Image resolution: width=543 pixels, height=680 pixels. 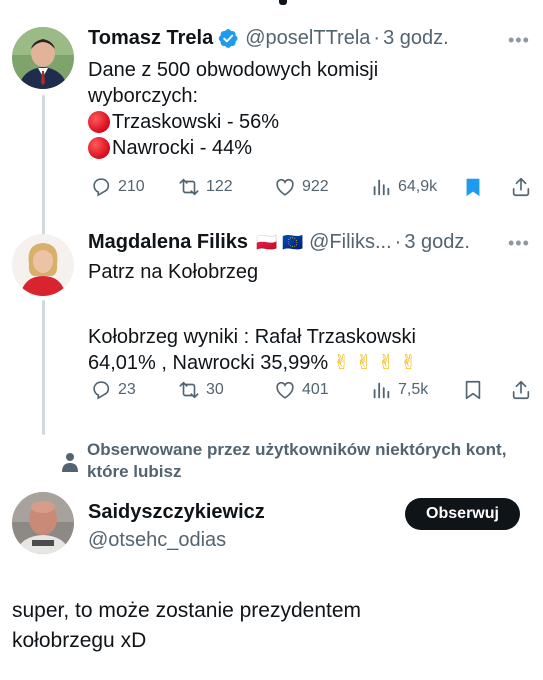 I want to click on like-button: 401, so click(x=301, y=390).